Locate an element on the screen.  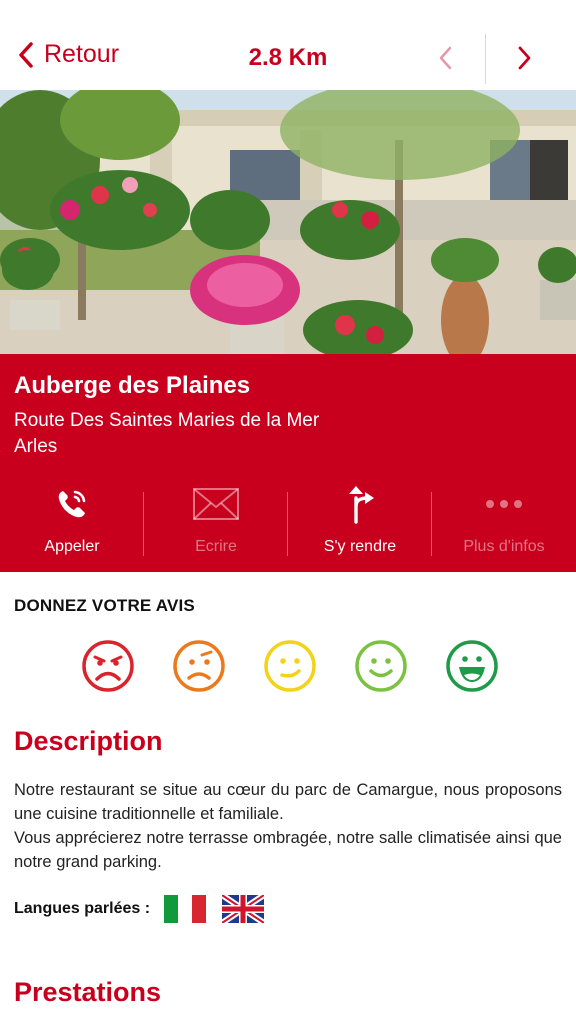
italian-flag-icon is located at coordinates (185, 909).